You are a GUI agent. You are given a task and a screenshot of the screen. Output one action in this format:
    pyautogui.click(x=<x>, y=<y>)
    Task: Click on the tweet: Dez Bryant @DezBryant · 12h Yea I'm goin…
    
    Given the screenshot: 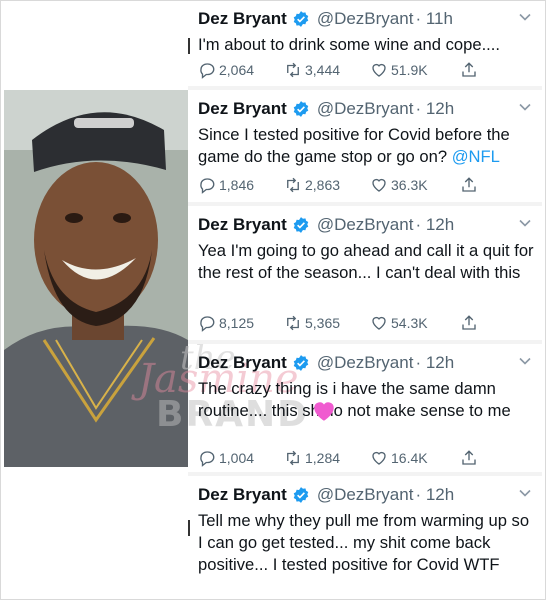 What is the action you would take?
    pyautogui.click(x=365, y=273)
    